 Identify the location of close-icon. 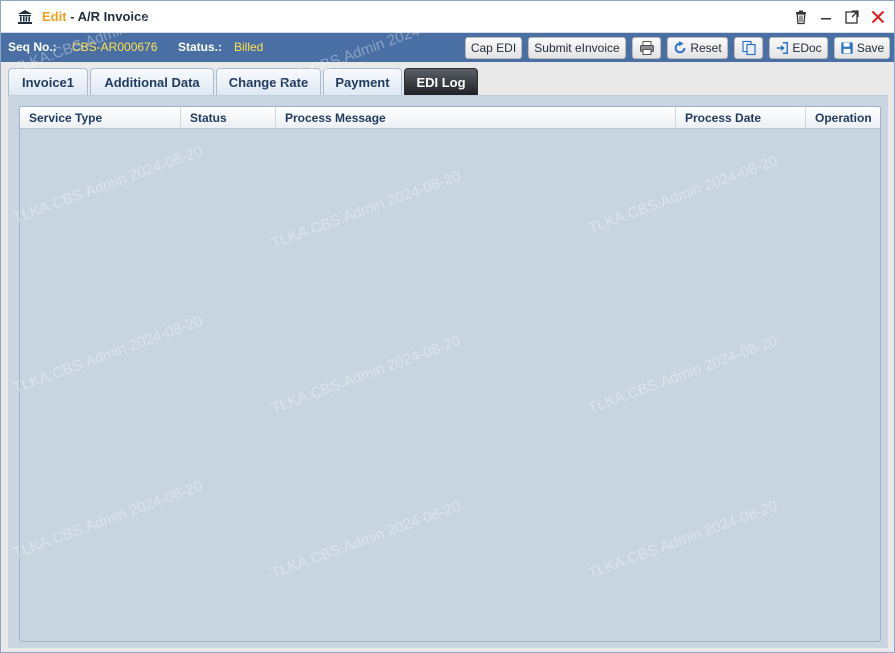
(878, 17).